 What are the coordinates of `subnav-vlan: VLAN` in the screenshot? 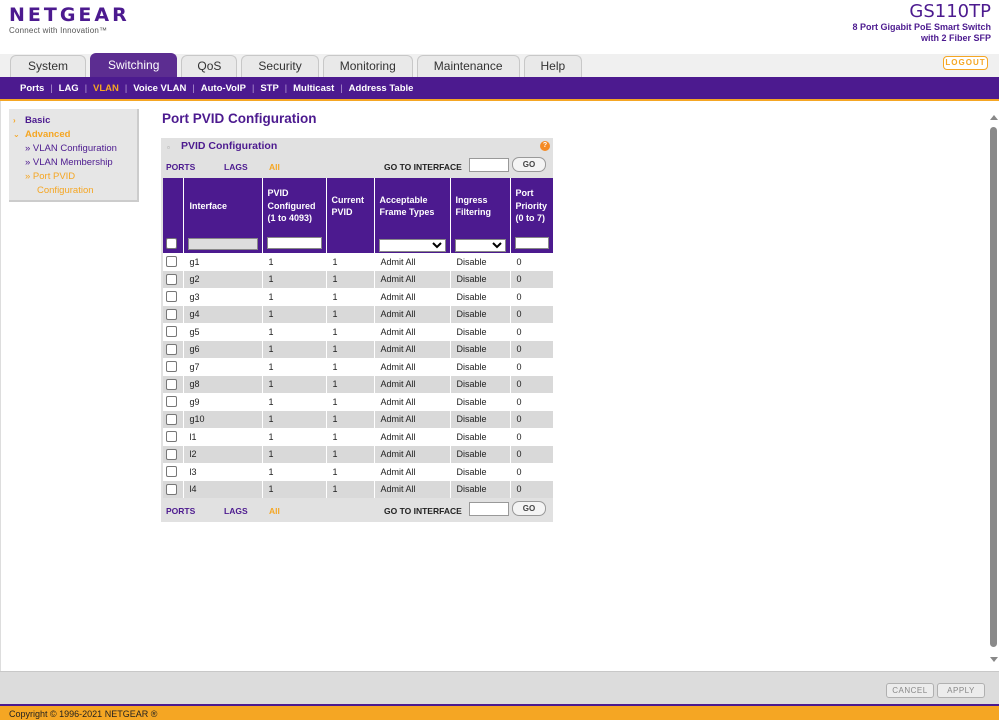 It's located at (106, 88).